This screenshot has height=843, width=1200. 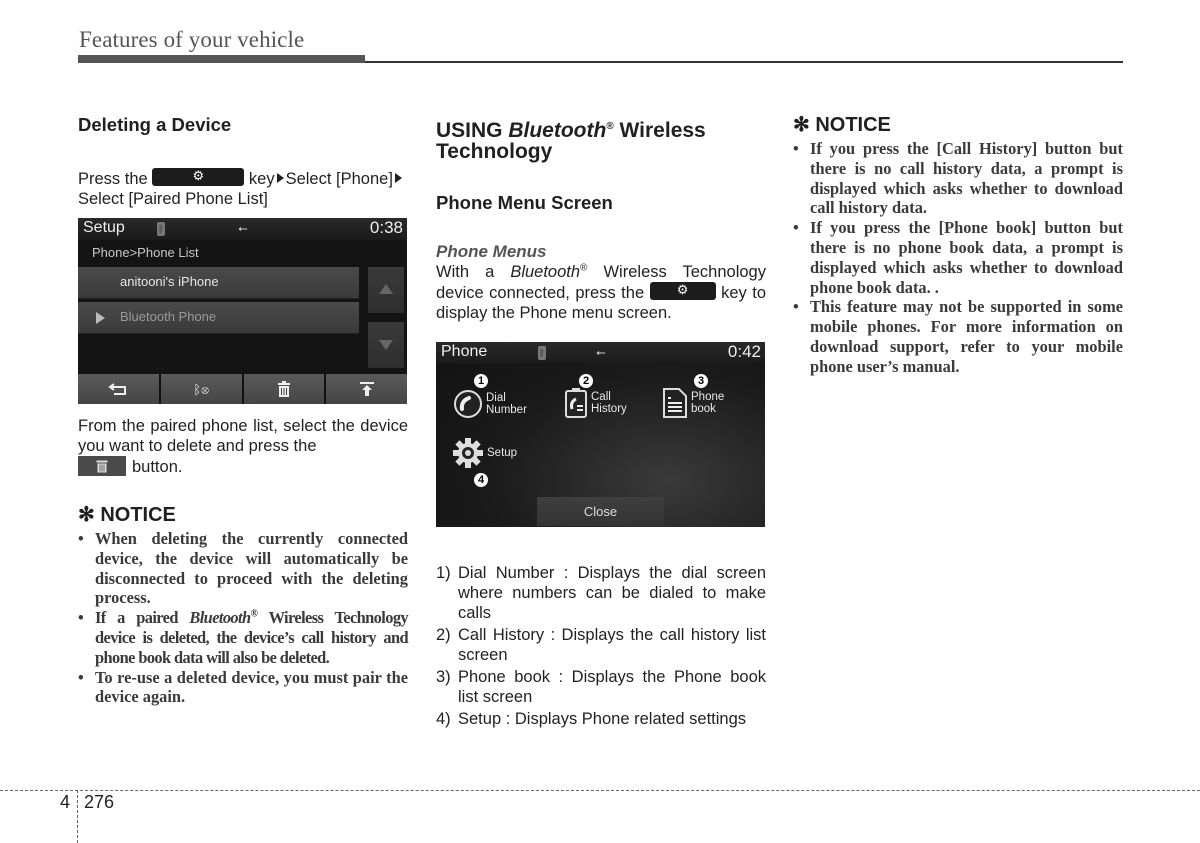 I want to click on dial-number-button: Dial Number, so click(x=490, y=404).